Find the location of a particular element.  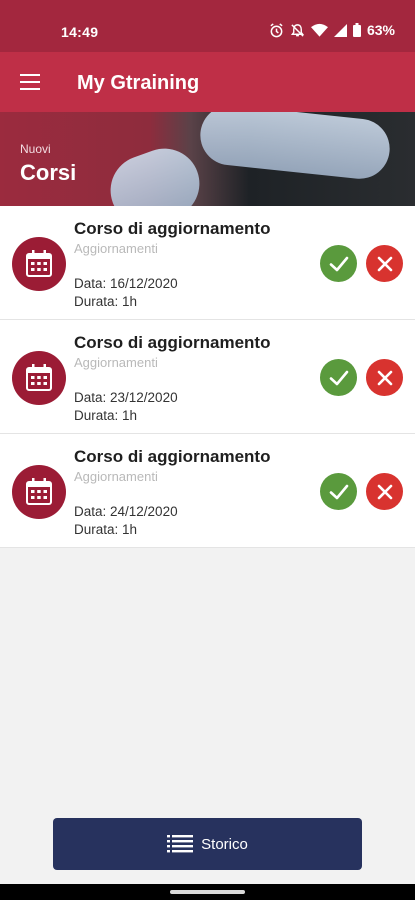

wifi-icon is located at coordinates (319, 30).